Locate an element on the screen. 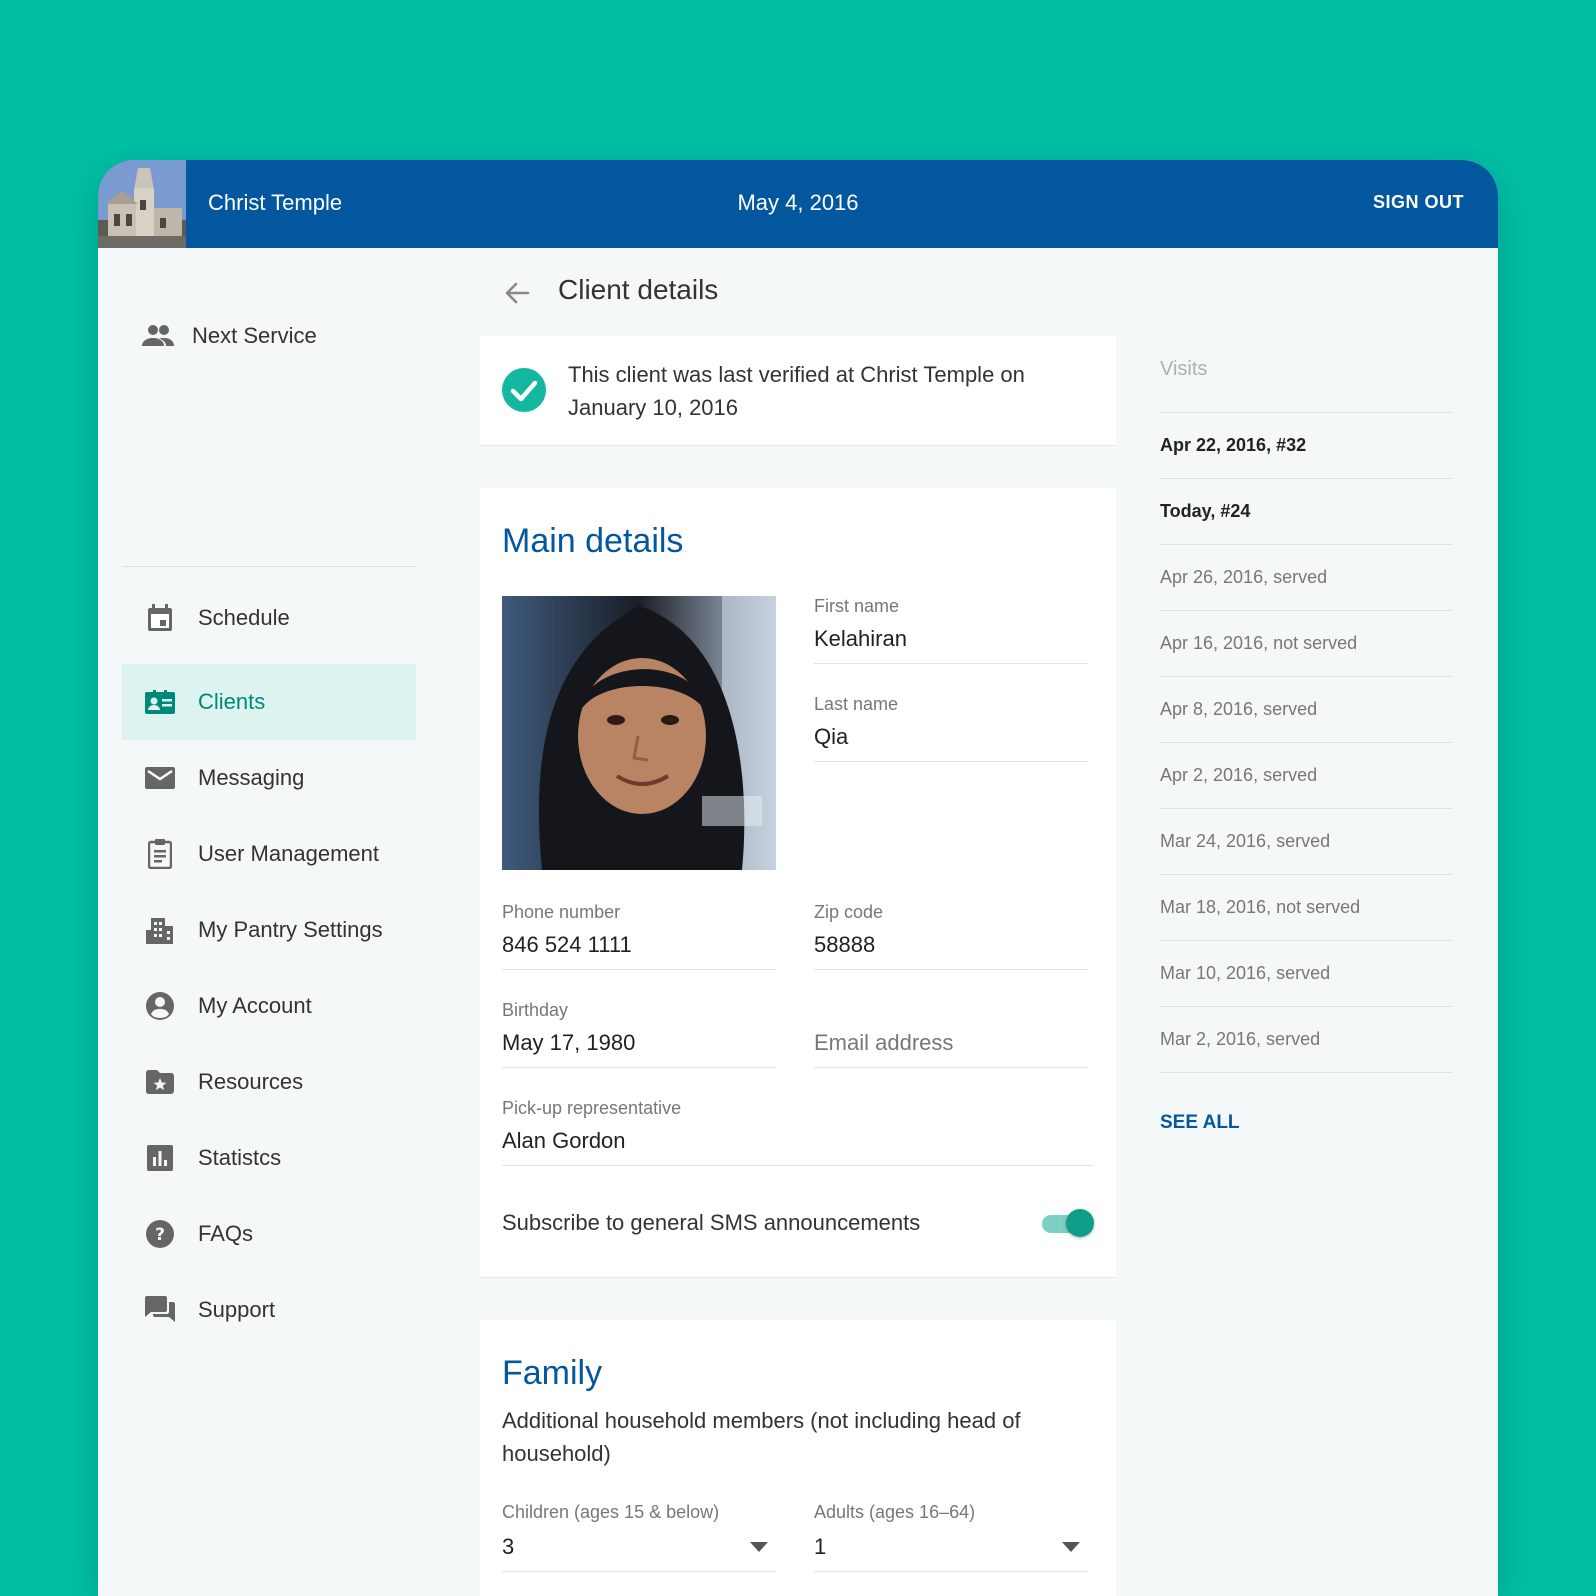  account-circle-icon is located at coordinates (160, 1006).